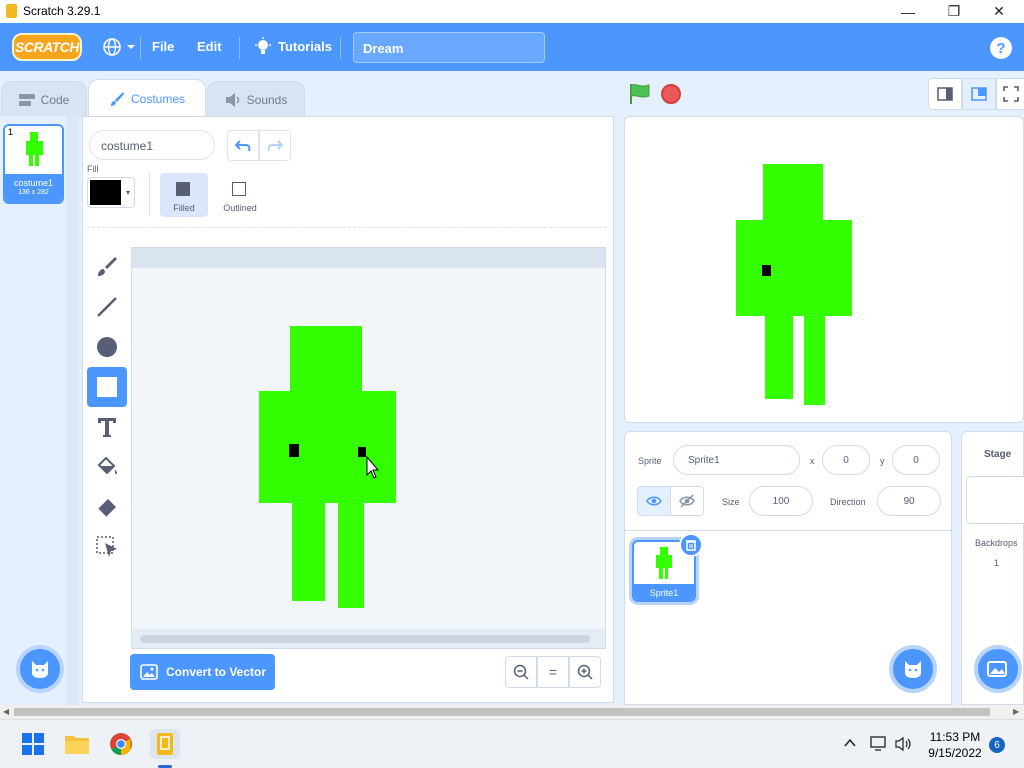 The width and height of the screenshot is (1024, 768). What do you see at coordinates (502, 712) in the screenshot?
I see `scrollbar-thumb` at bounding box center [502, 712].